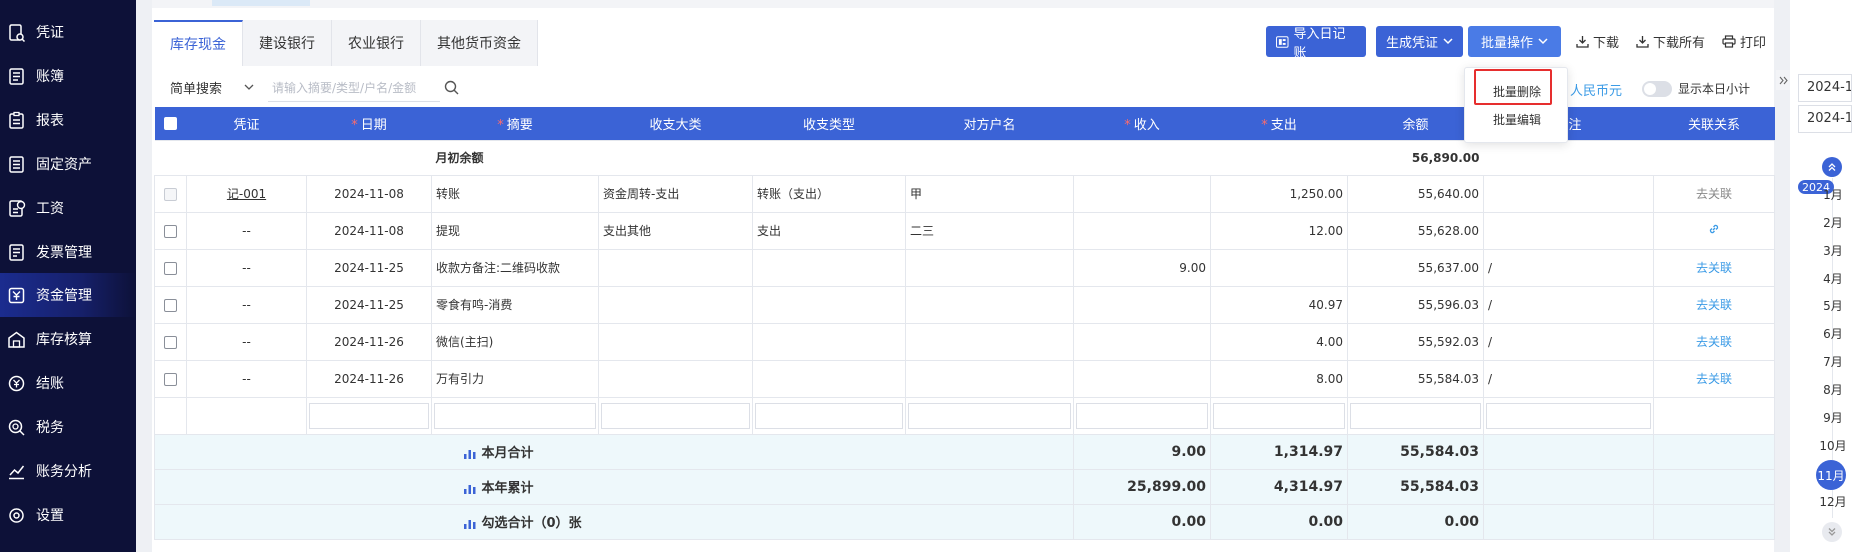 The height and width of the screenshot is (552, 1852). What do you see at coordinates (500, 125) in the screenshot?
I see `required-marker: *` at bounding box center [500, 125].